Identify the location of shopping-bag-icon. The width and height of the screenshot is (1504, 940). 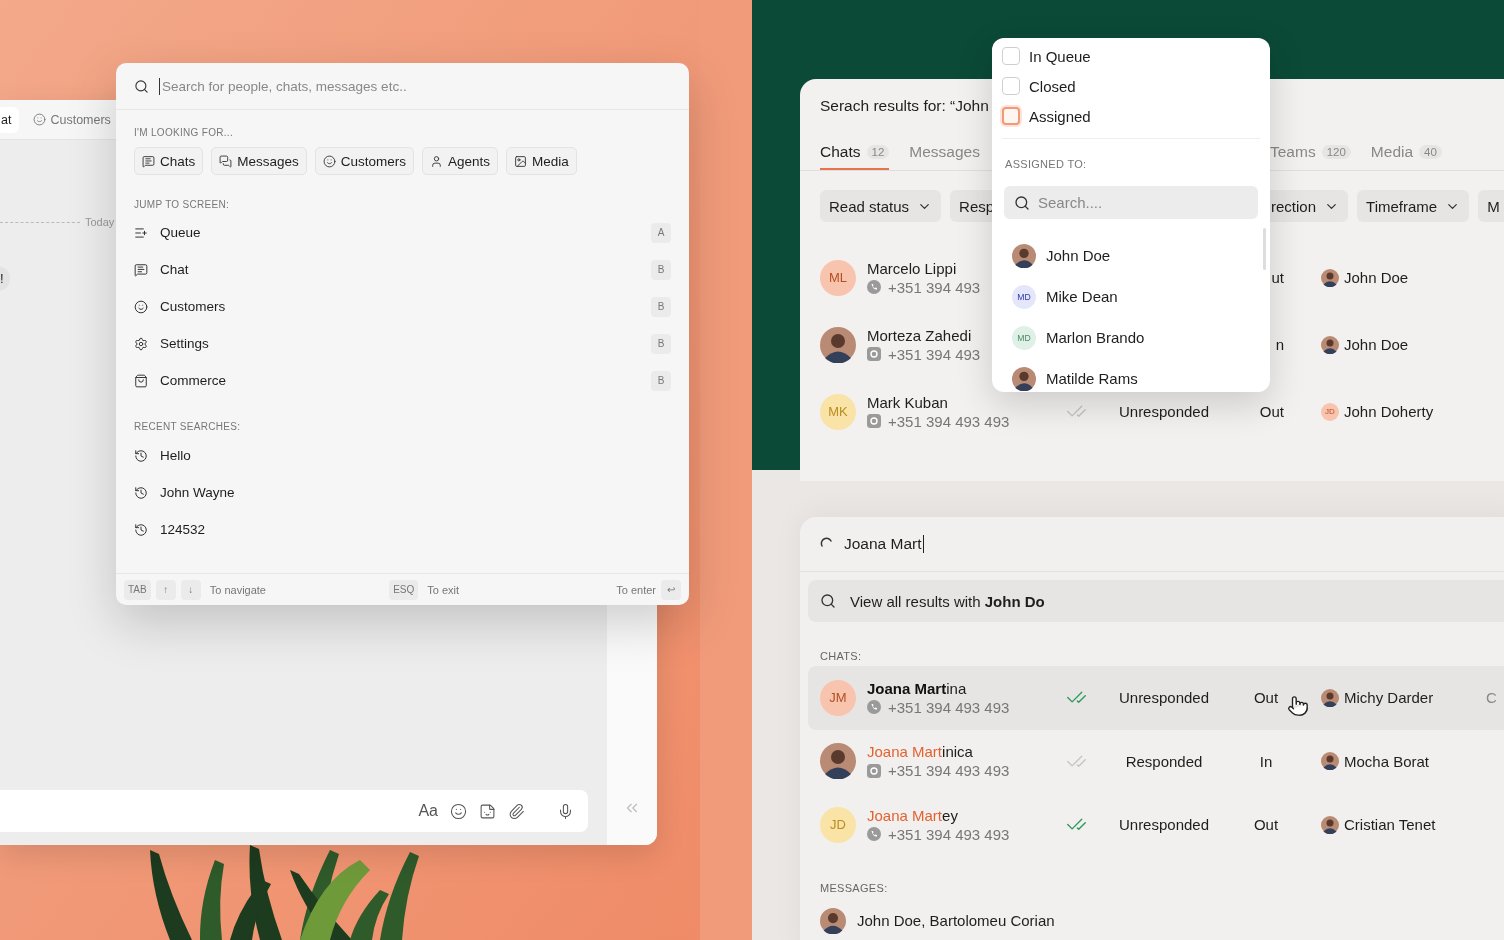
(141, 380).